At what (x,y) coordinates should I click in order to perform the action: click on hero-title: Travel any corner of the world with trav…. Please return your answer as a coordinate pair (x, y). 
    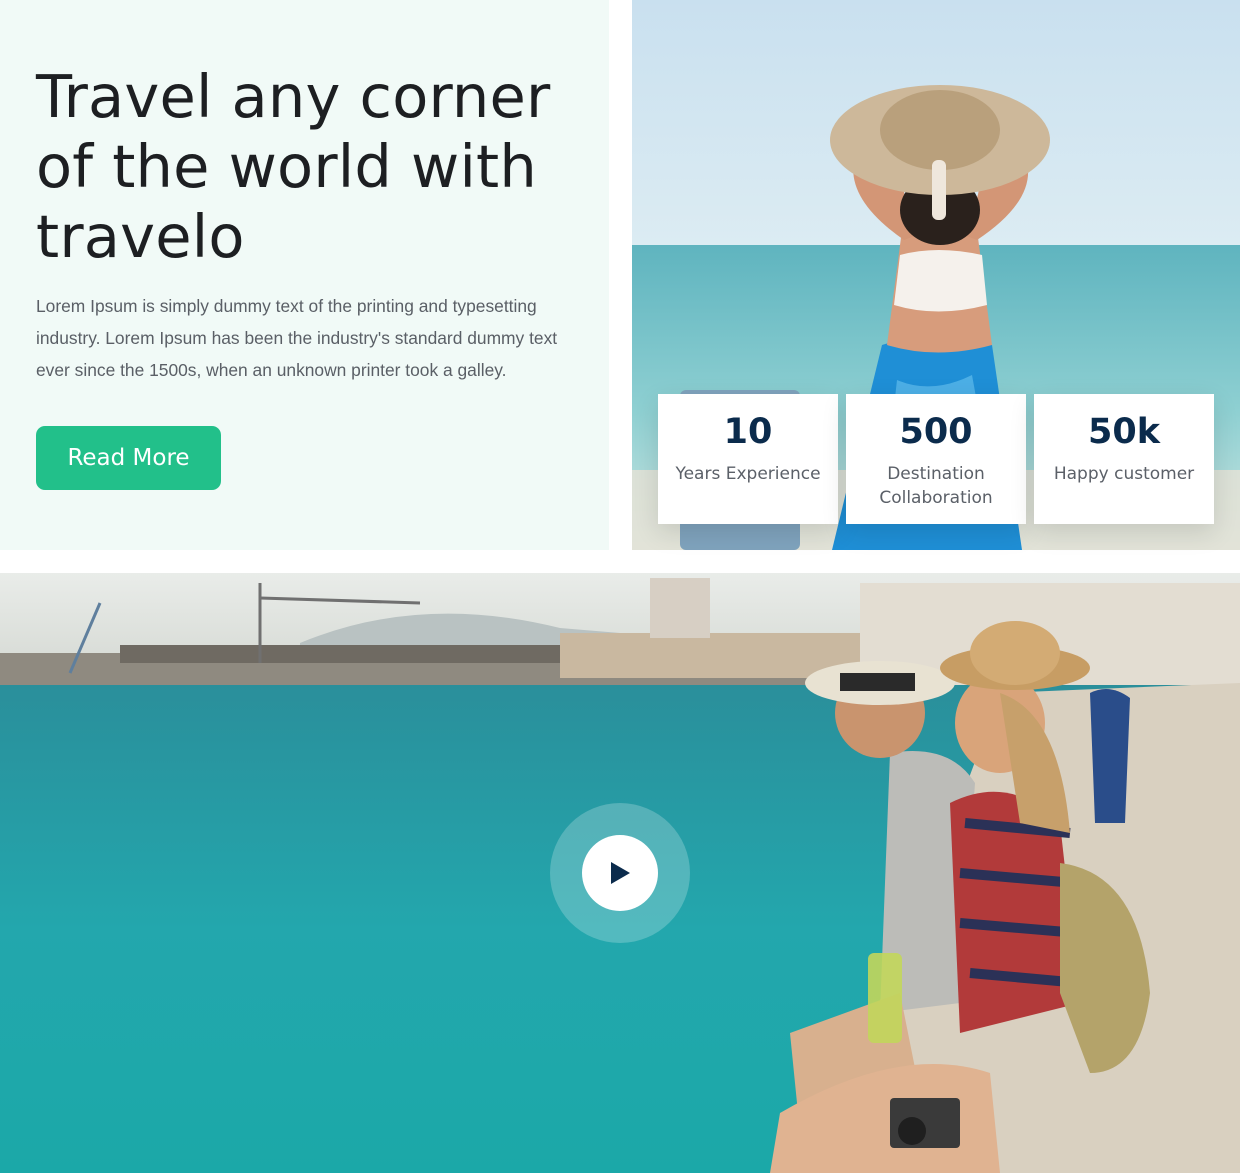
    Looking at the image, I should click on (293, 166).